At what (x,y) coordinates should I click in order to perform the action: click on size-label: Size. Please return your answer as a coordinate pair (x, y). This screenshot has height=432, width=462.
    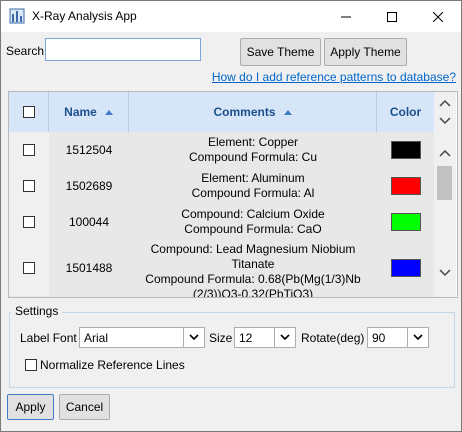
    Looking at the image, I should click on (221, 338).